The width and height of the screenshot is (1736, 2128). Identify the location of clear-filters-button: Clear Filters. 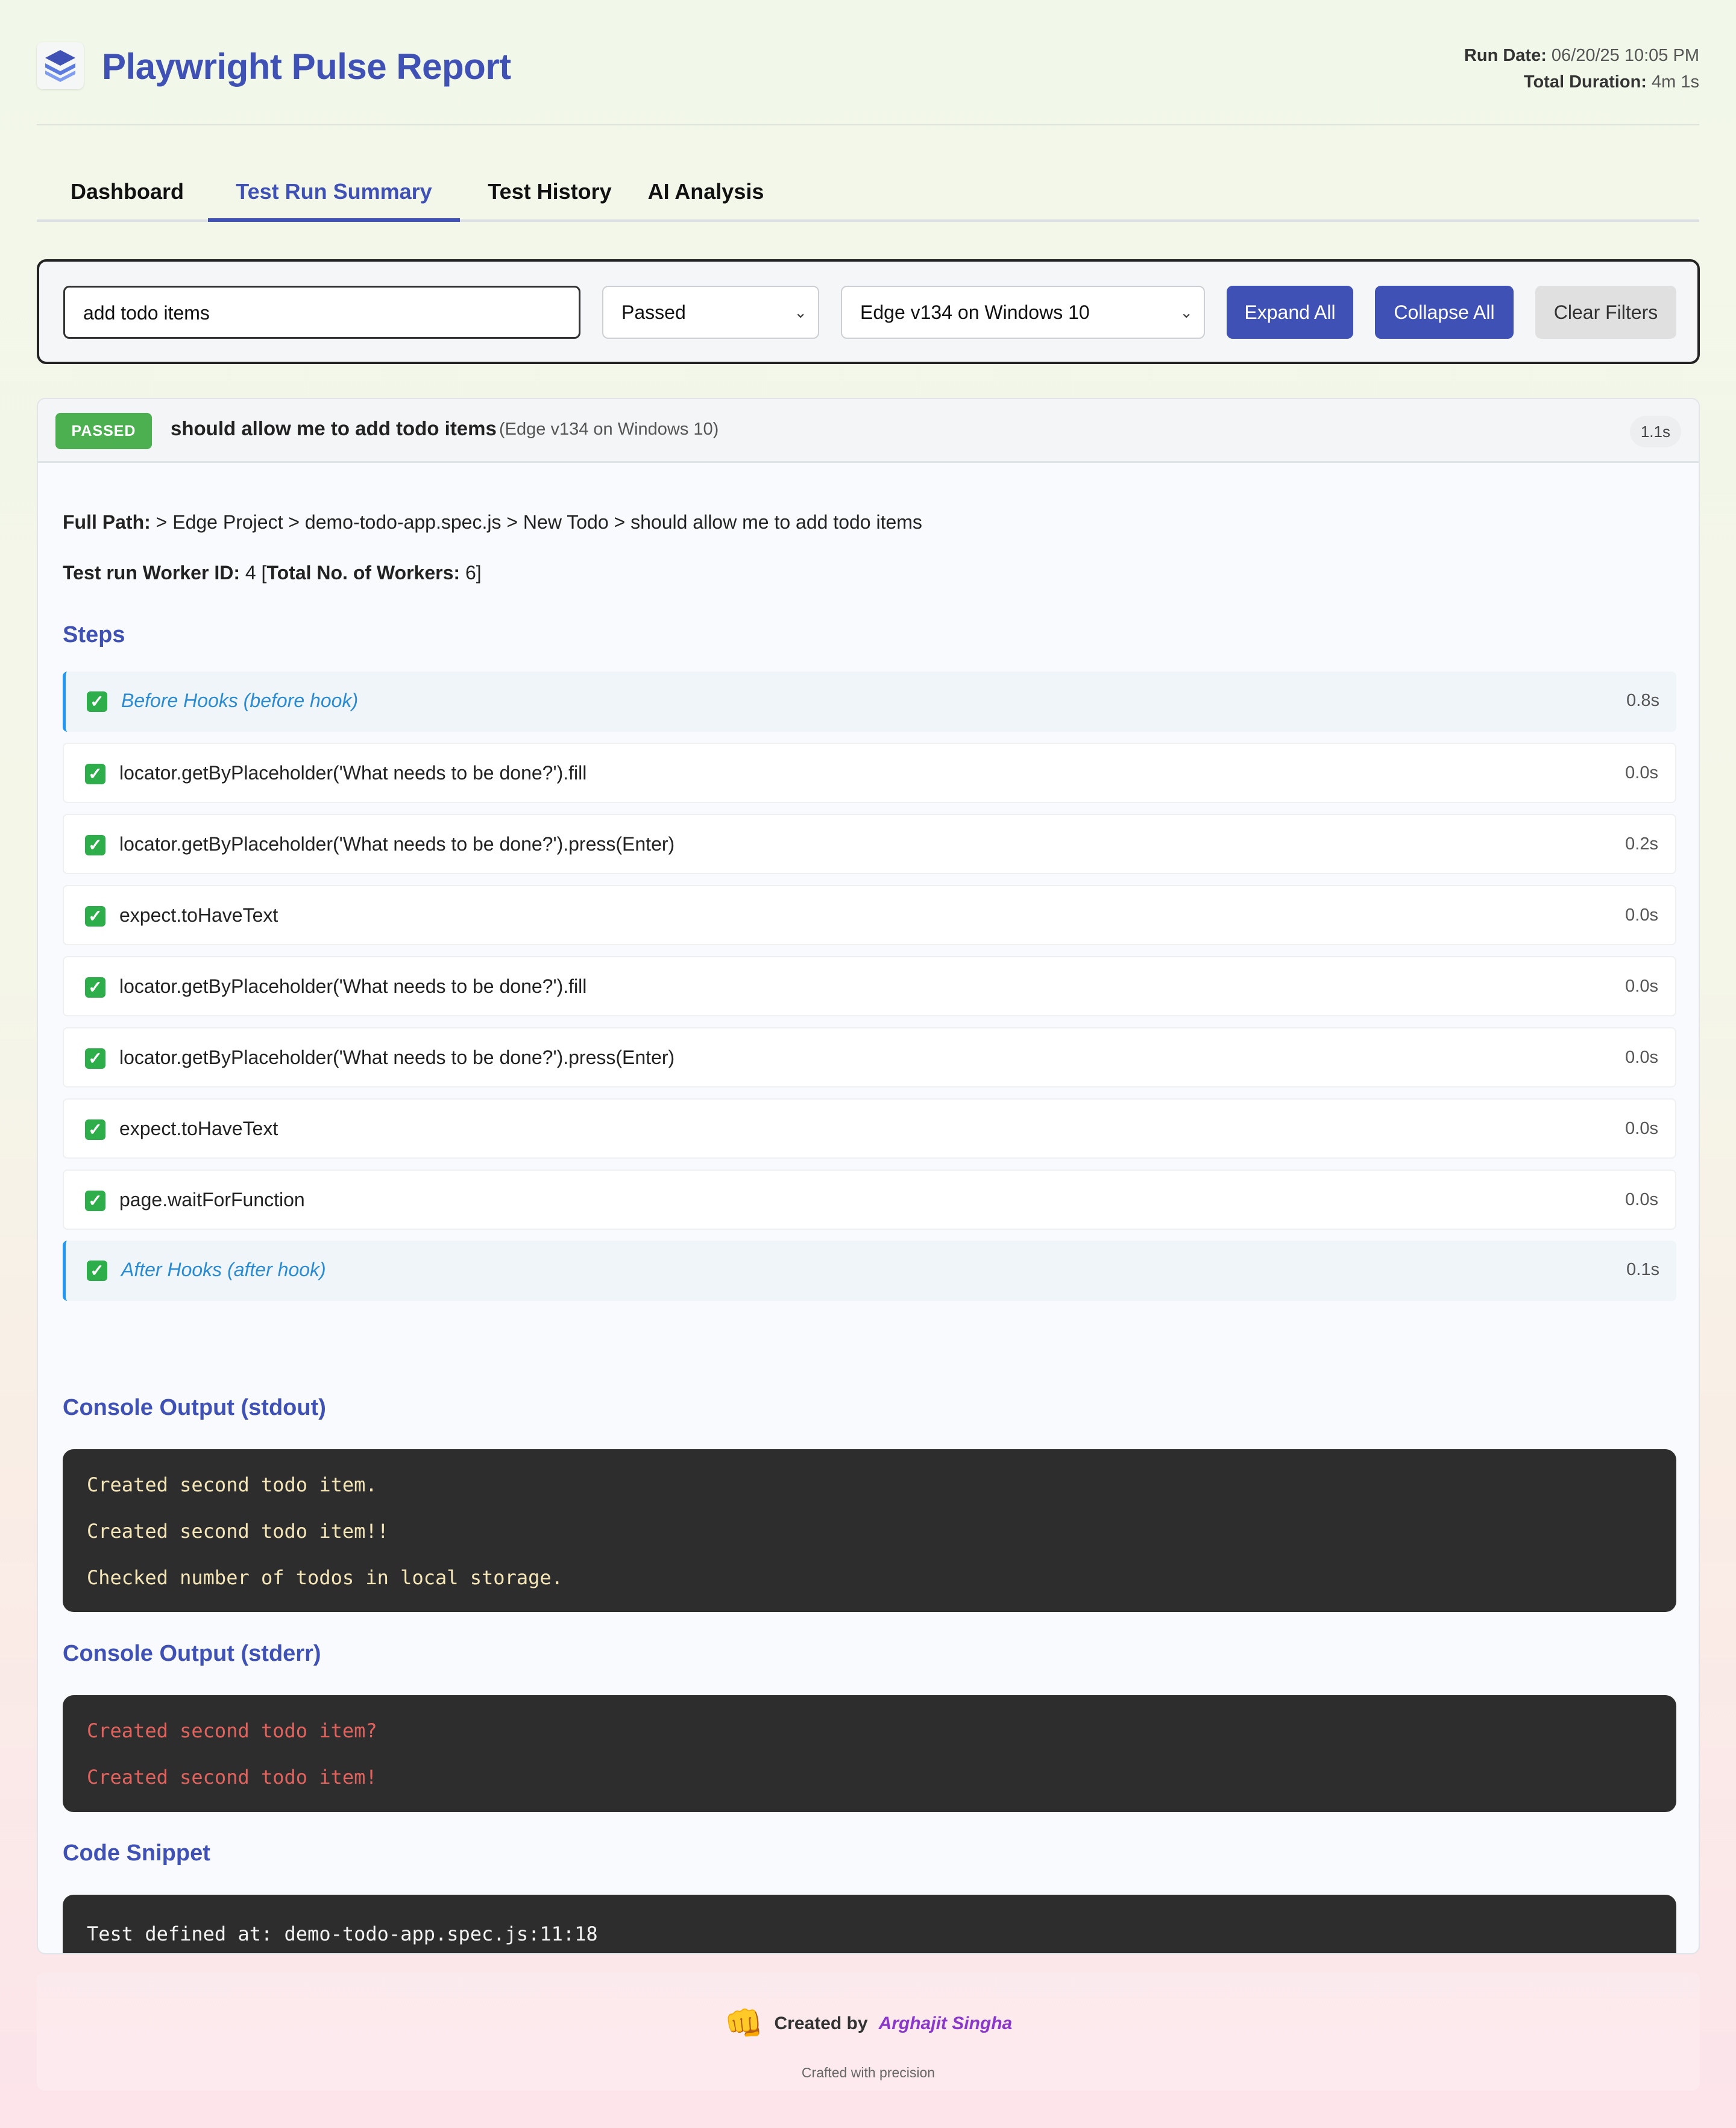
(1605, 312).